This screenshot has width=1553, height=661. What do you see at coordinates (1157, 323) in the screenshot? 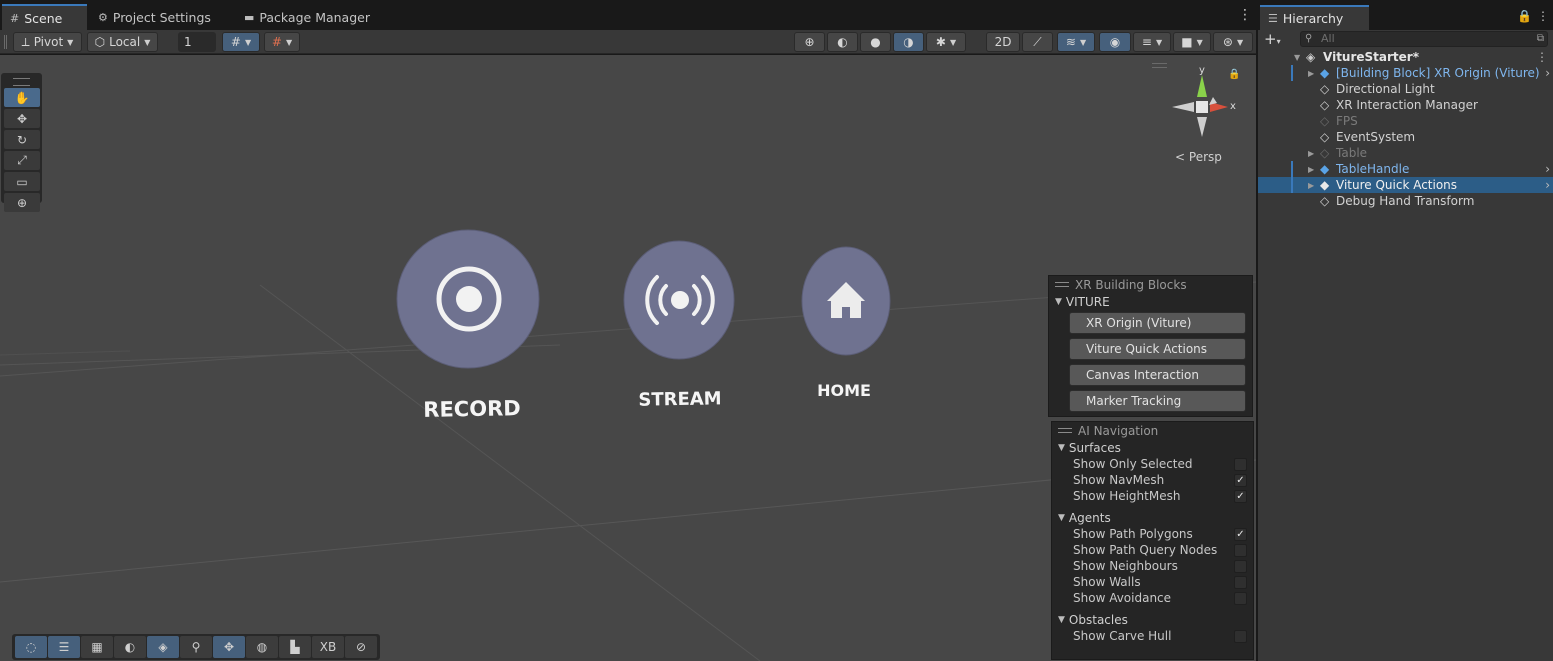
I see `xr-origin-button: XR Origin (Viture)` at bounding box center [1157, 323].